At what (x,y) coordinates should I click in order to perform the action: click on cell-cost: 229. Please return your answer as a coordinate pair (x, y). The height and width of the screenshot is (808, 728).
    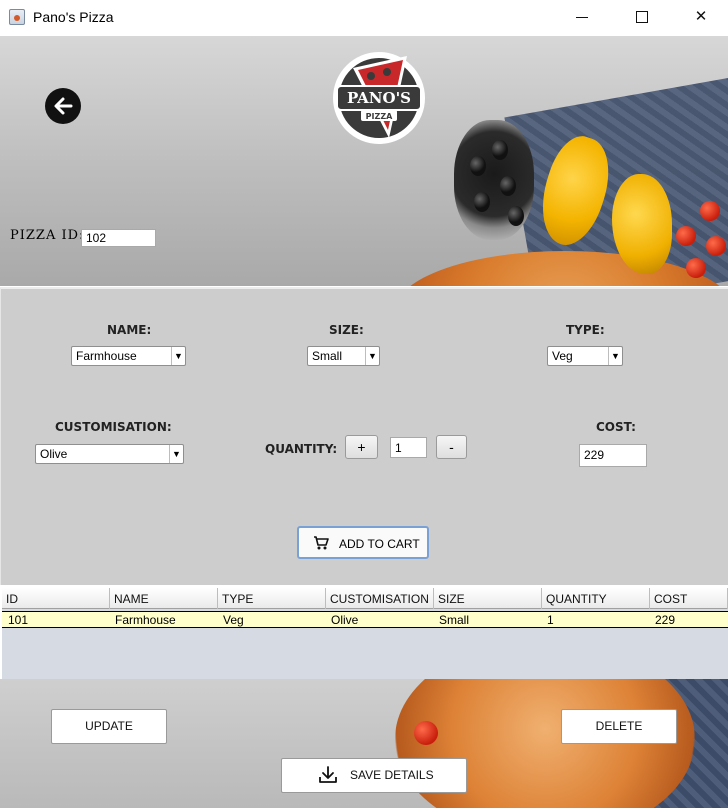
    Looking at the image, I should click on (665, 620).